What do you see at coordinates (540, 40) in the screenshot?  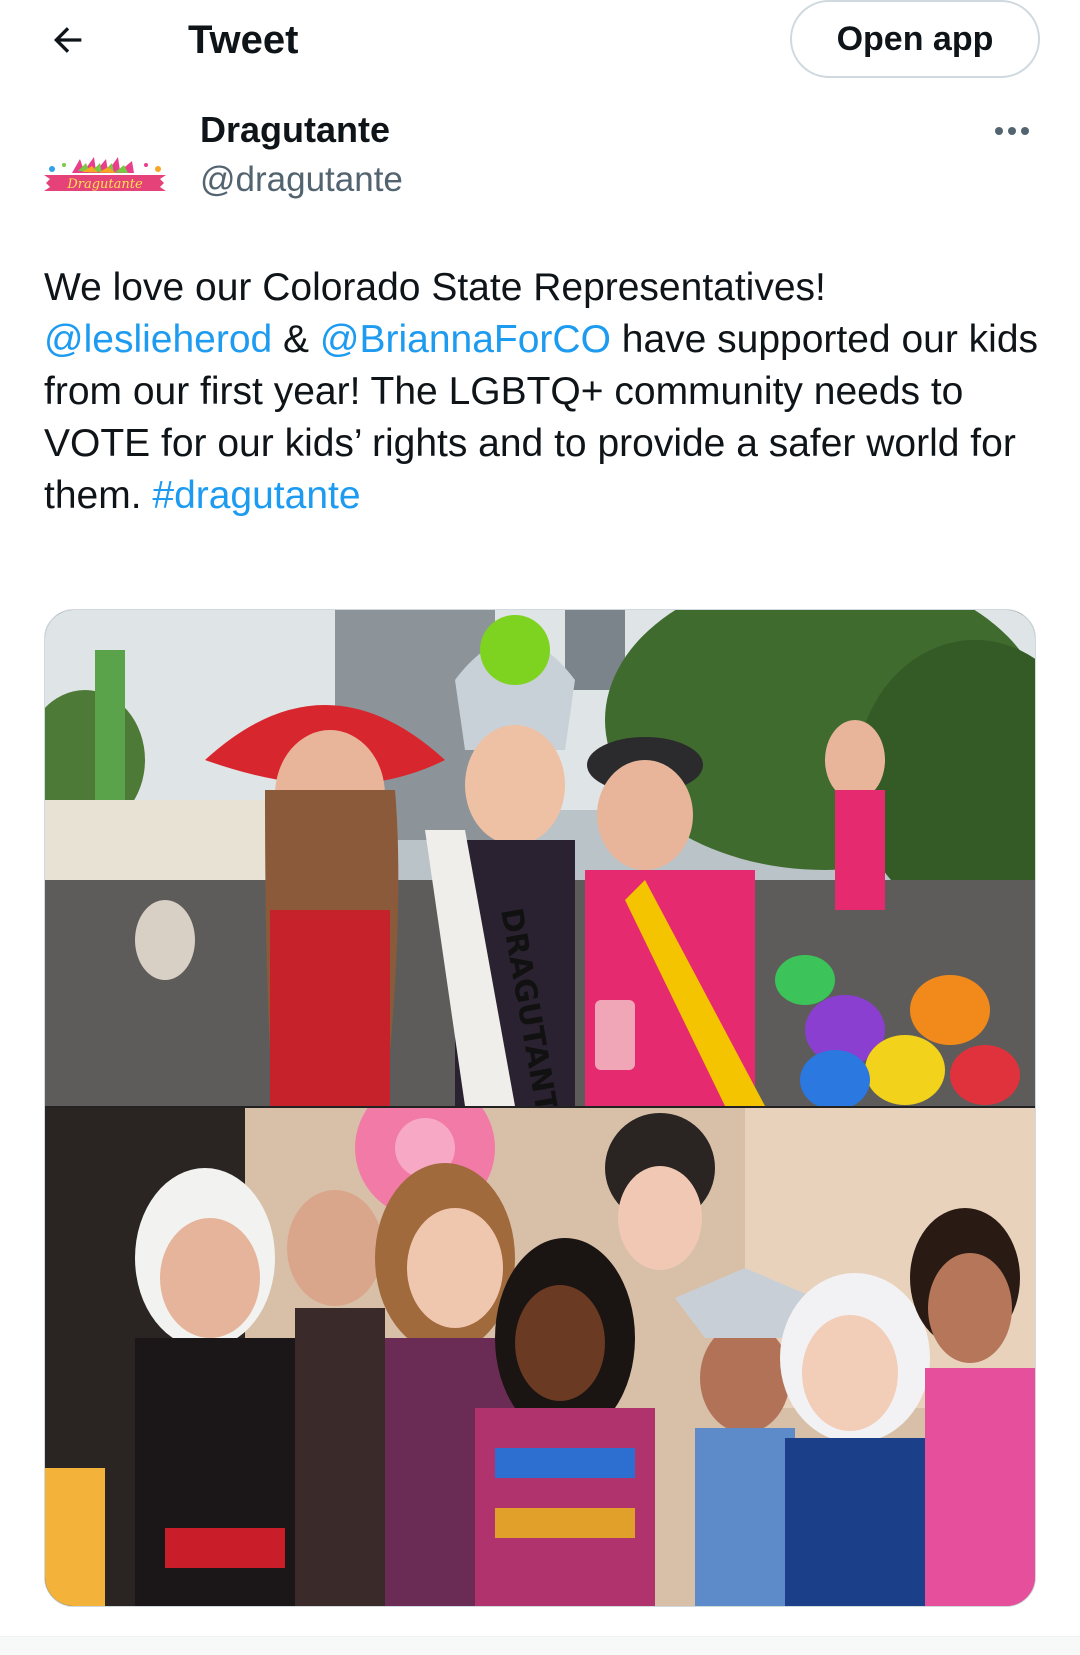 I see `top-bar: Tweet Open app` at bounding box center [540, 40].